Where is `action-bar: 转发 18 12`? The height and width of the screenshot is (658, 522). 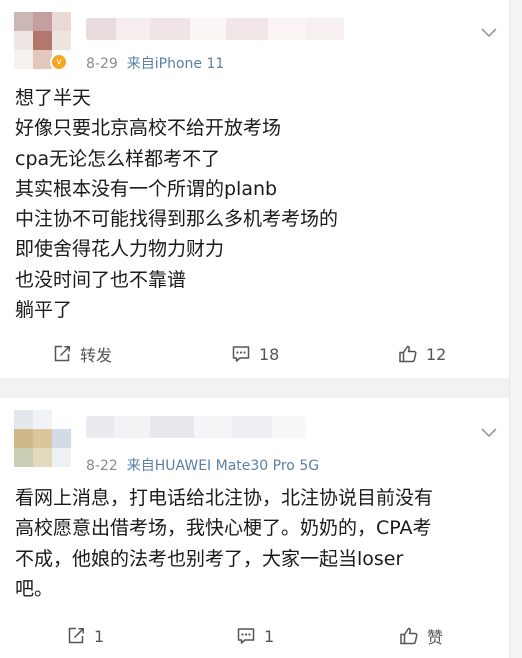 action-bar: 转发 18 12 is located at coordinates (255, 354).